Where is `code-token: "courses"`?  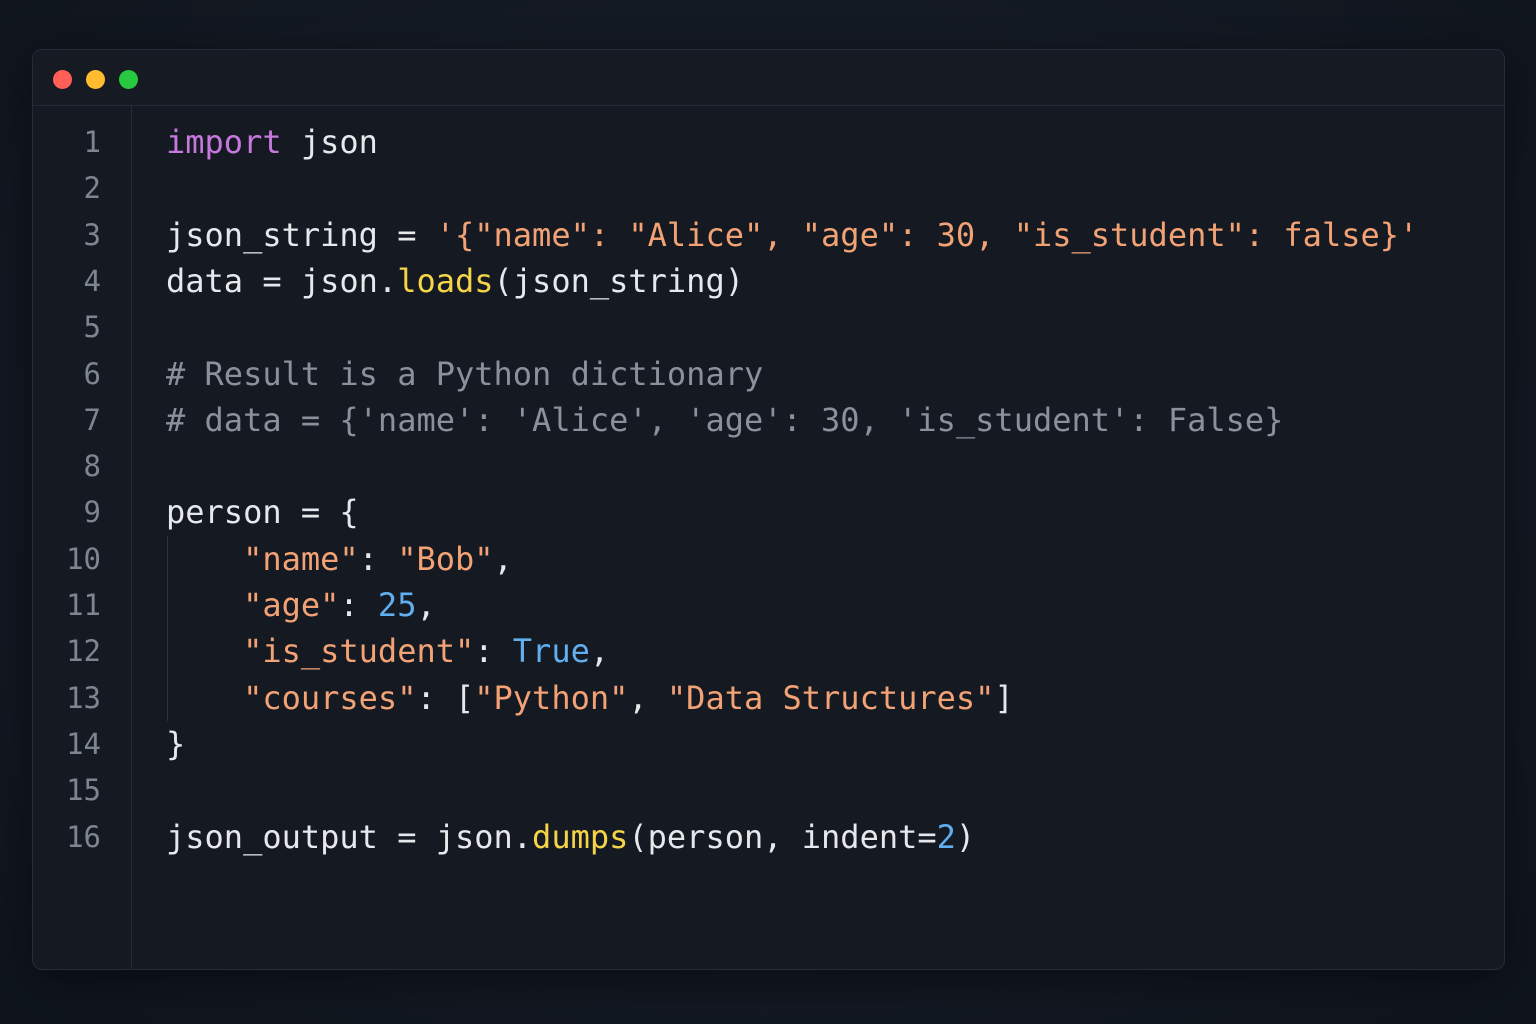 code-token: "courses" is located at coordinates (330, 697).